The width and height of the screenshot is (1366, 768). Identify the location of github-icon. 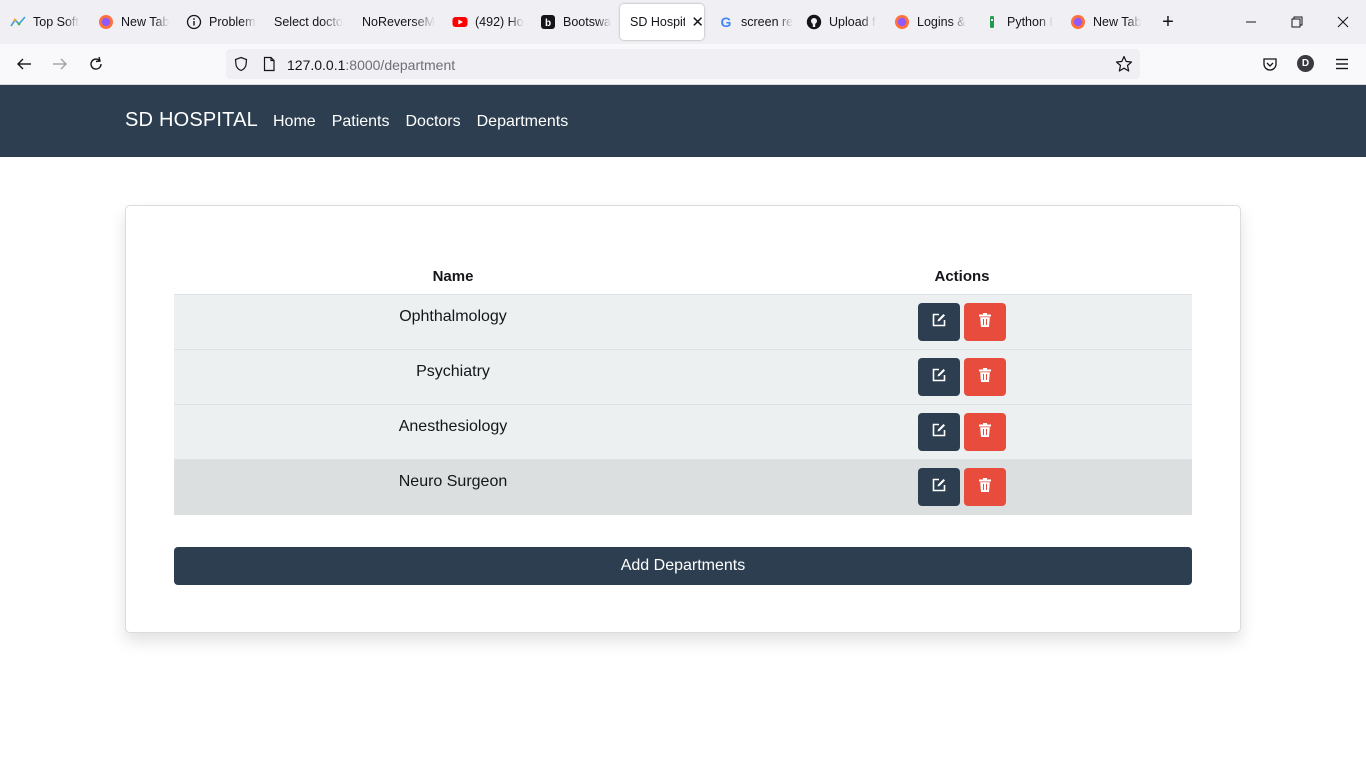
(814, 22).